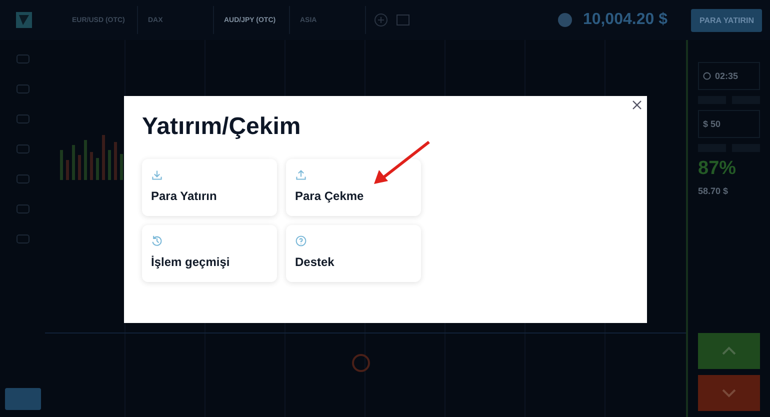  What do you see at coordinates (157, 175) in the screenshot?
I see `download-icon` at bounding box center [157, 175].